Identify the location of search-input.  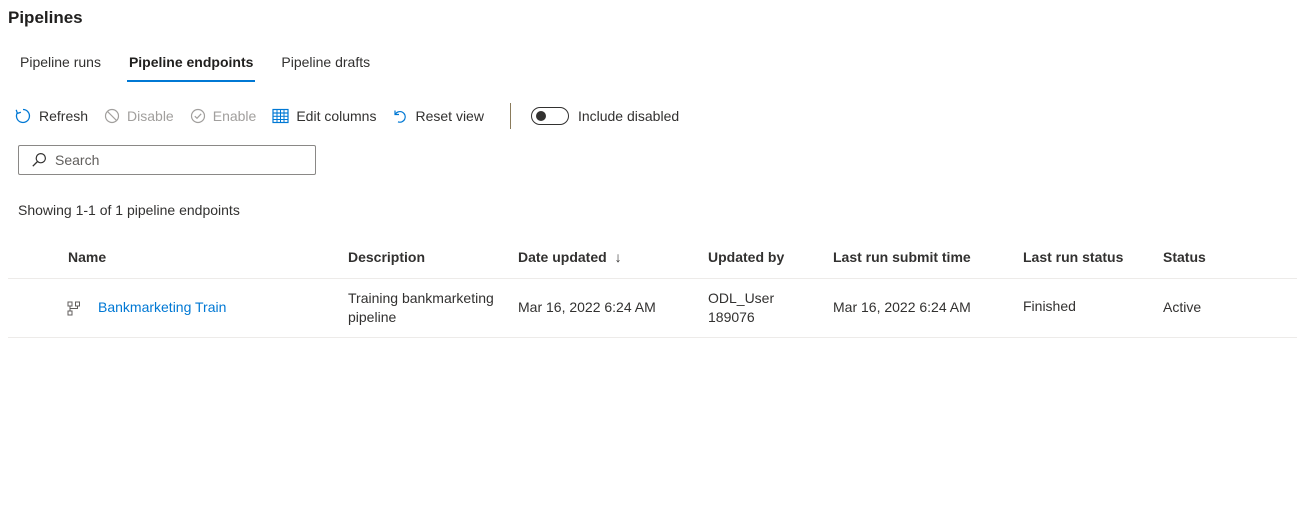
(170, 160).